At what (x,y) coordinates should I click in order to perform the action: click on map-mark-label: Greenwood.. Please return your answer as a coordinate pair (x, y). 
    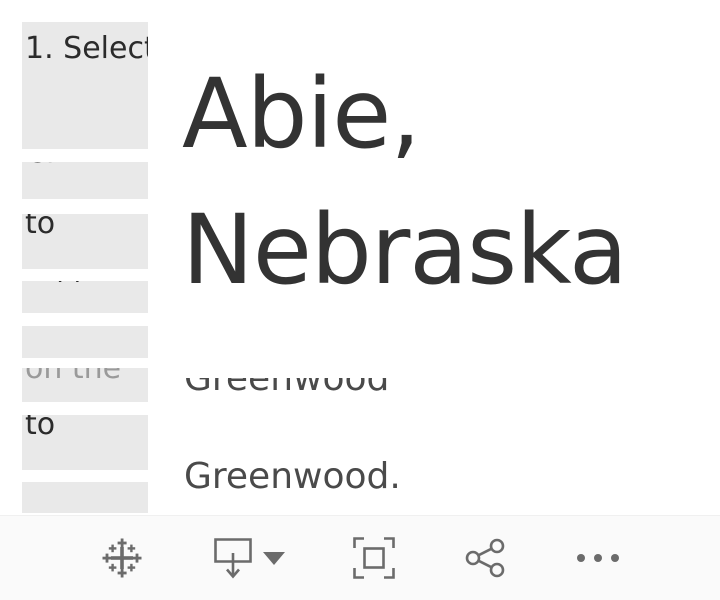
    Looking at the image, I should click on (292, 476).